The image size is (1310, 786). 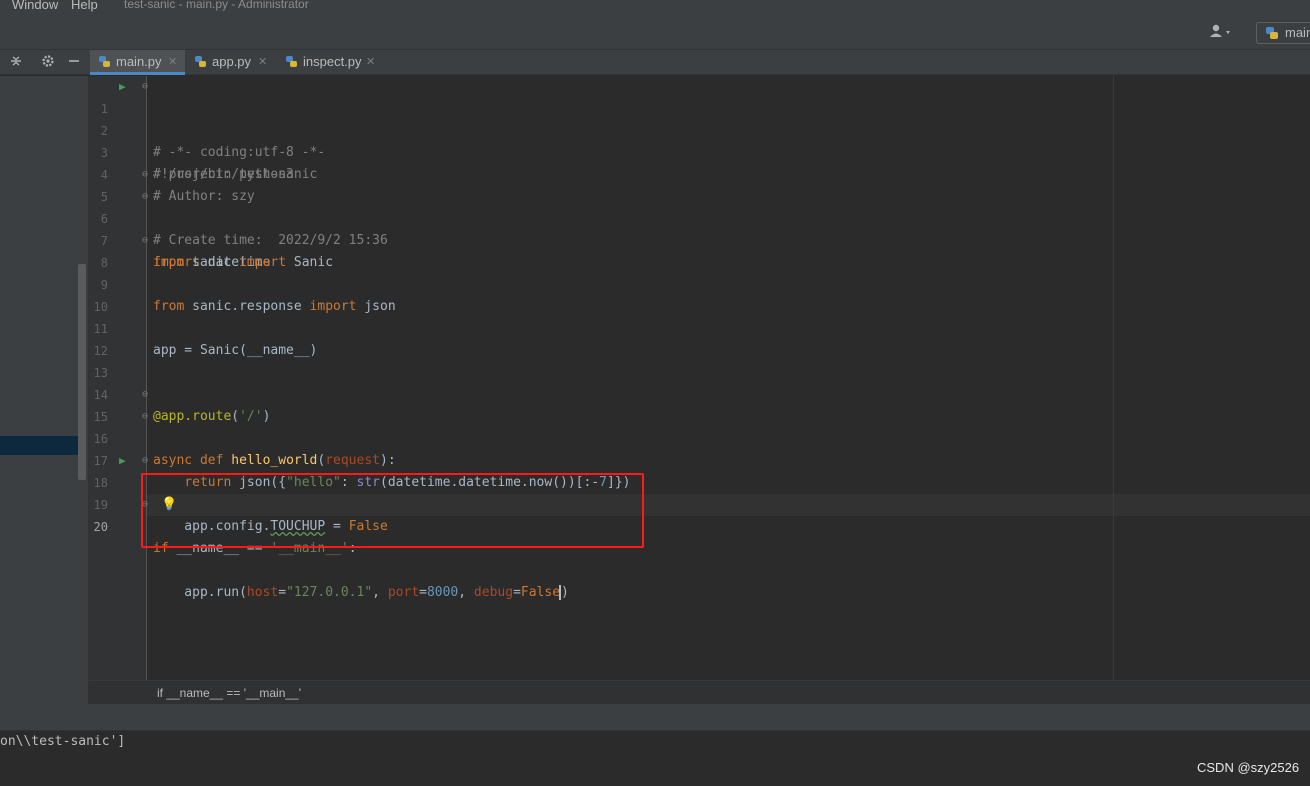 I want to click on code-line: 3 # project: test-sanic, so click(x=699, y=151).